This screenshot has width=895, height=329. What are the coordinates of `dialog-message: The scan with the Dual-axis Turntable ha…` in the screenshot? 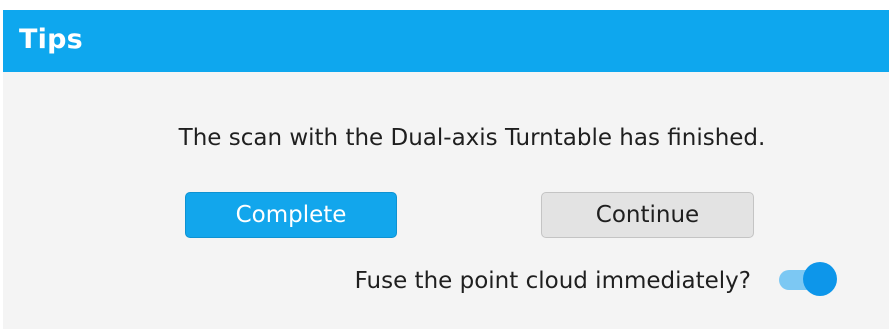 It's located at (472, 138).